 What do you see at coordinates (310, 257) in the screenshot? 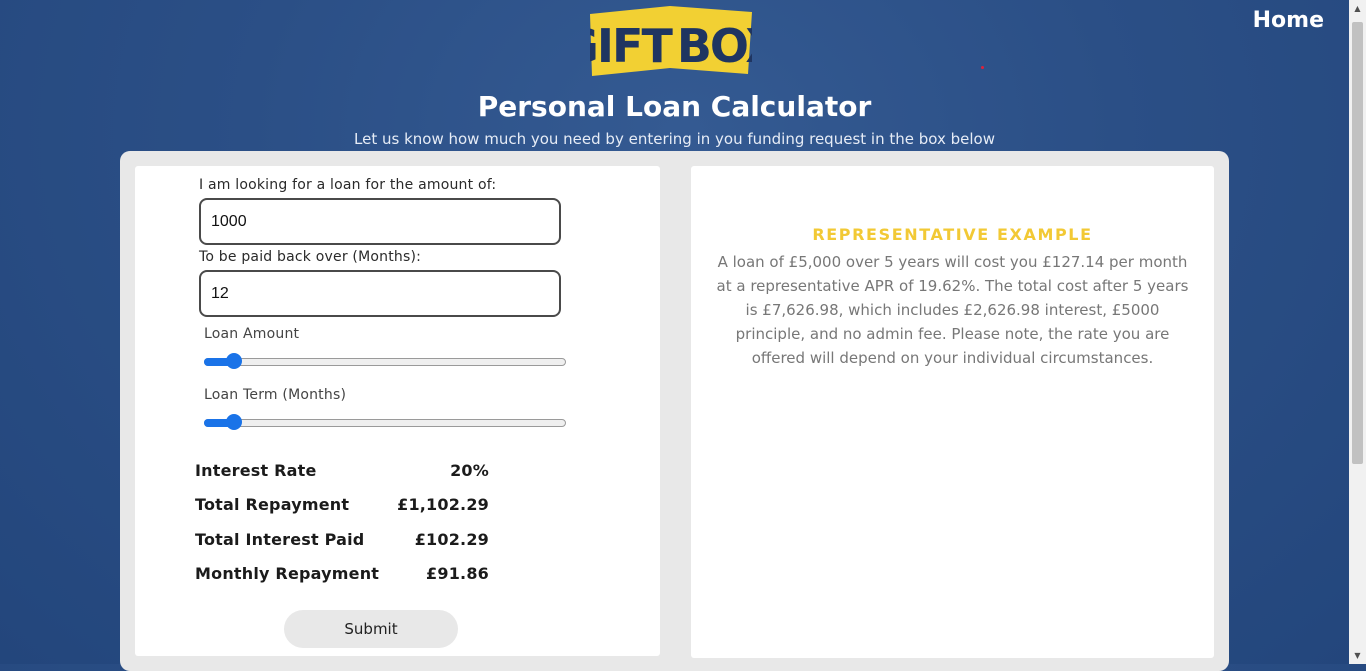
I see `loan-term-label: To be paid back over (Months):` at bounding box center [310, 257].